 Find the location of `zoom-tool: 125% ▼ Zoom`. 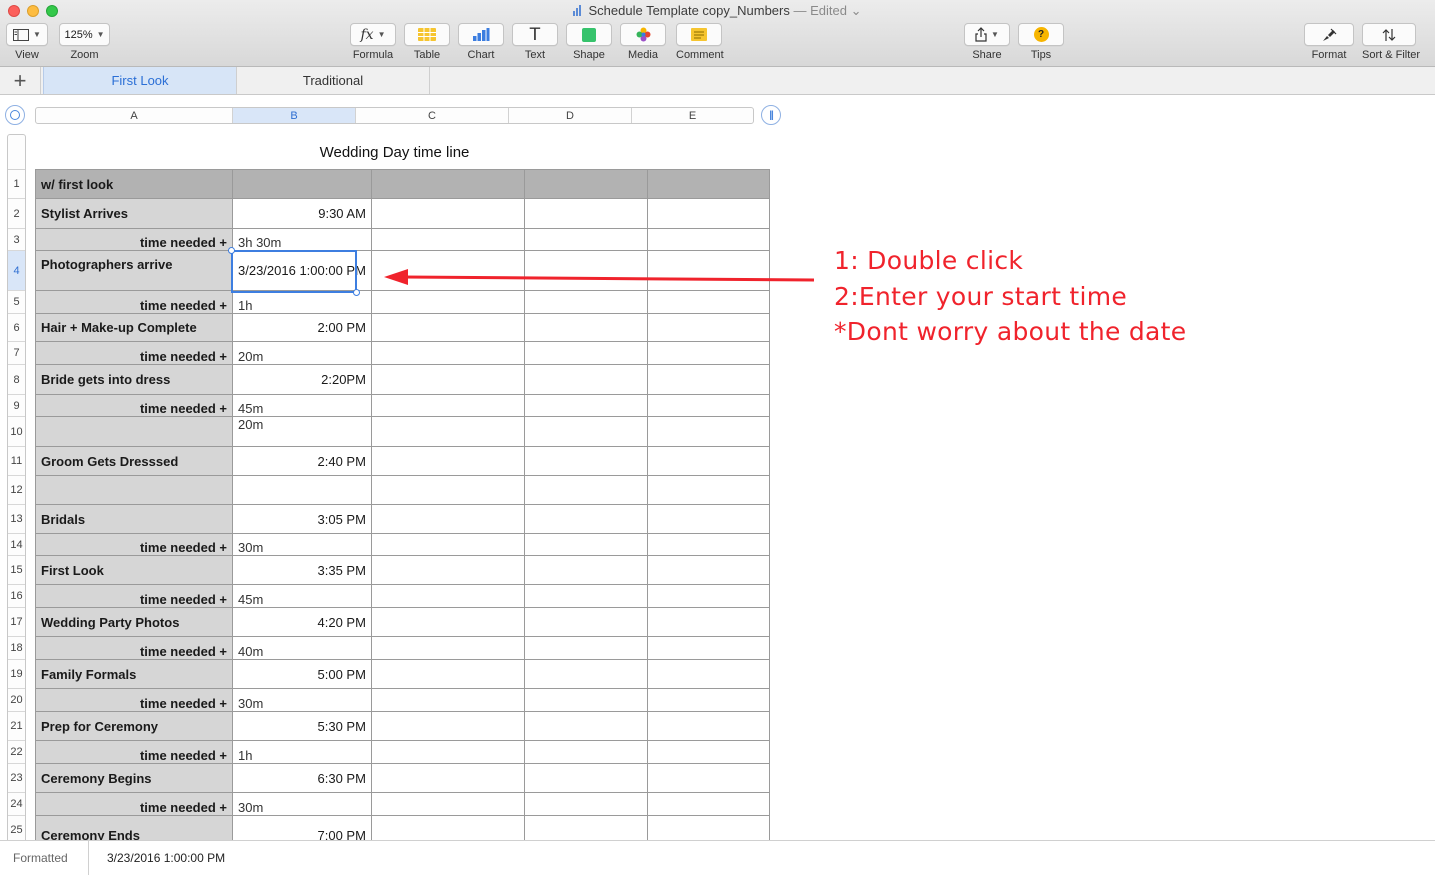

zoom-tool: 125% ▼ Zoom is located at coordinates (84, 42).